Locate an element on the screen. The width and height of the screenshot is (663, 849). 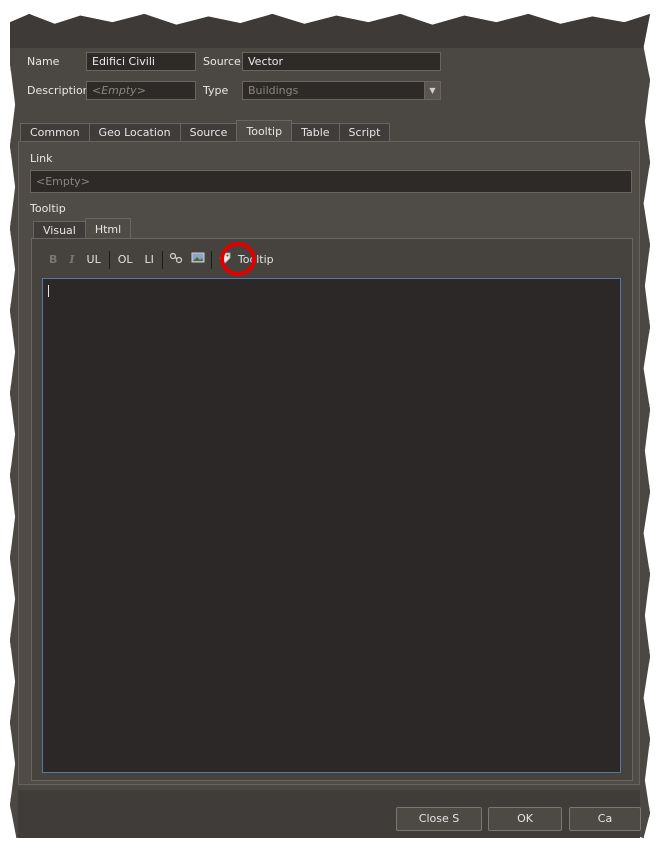
chevron-down-icon: ▼ is located at coordinates (432, 90).